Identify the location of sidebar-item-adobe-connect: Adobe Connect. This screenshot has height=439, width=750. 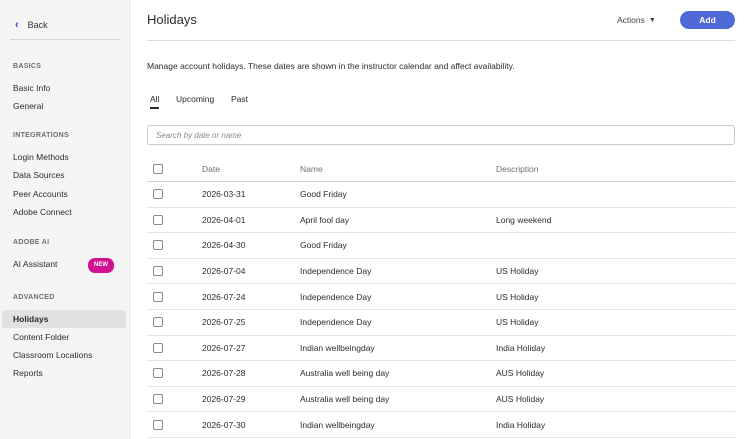
(42, 212).